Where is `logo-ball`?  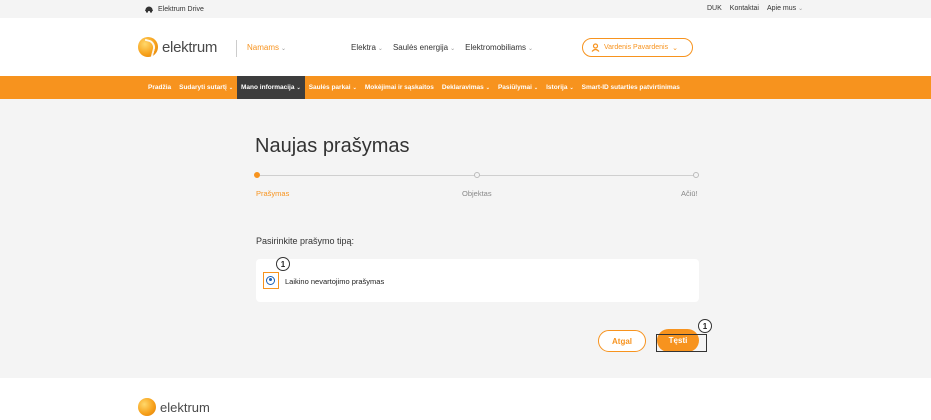
logo-ball is located at coordinates (147, 407).